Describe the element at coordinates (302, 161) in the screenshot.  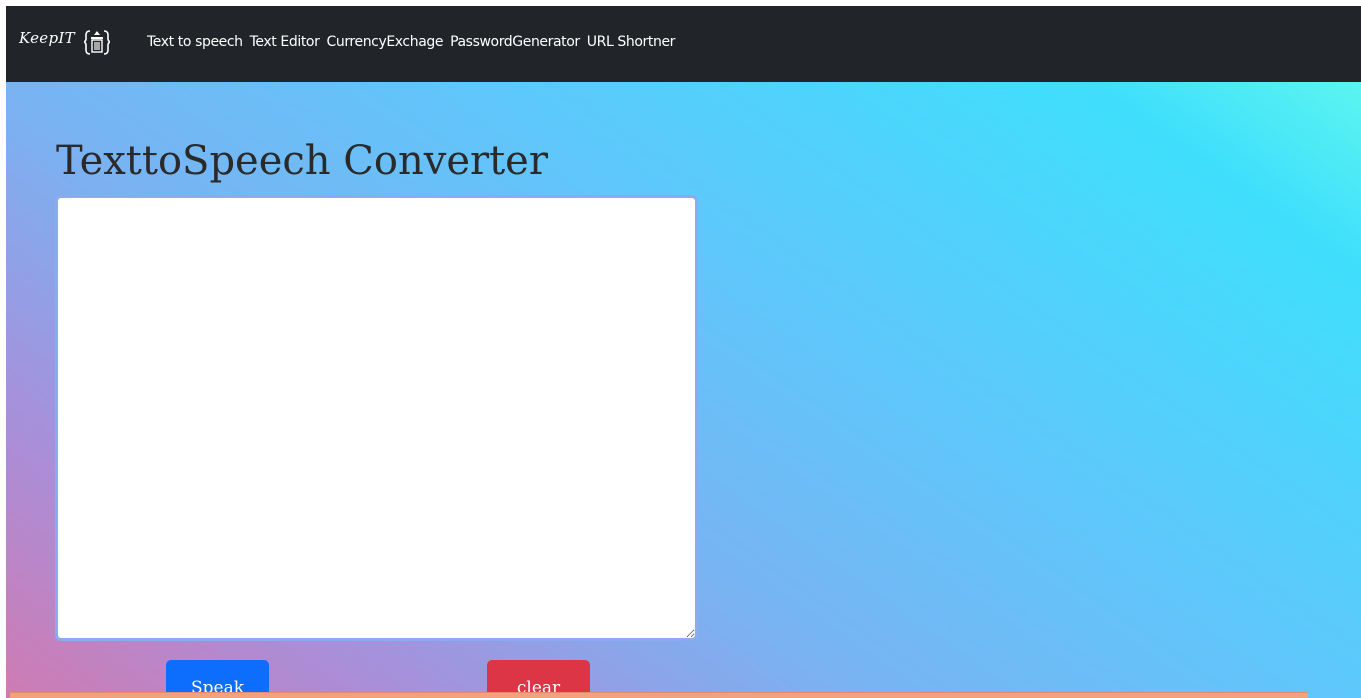
I see `page-title: TexttoSpeech Converter` at that location.